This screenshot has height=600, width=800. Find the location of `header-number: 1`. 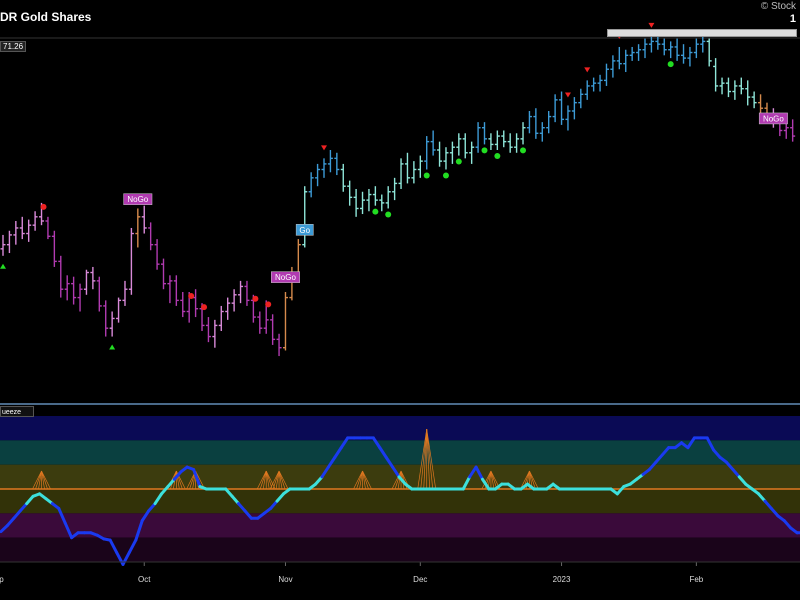

header-number: 1 is located at coordinates (792, 19).